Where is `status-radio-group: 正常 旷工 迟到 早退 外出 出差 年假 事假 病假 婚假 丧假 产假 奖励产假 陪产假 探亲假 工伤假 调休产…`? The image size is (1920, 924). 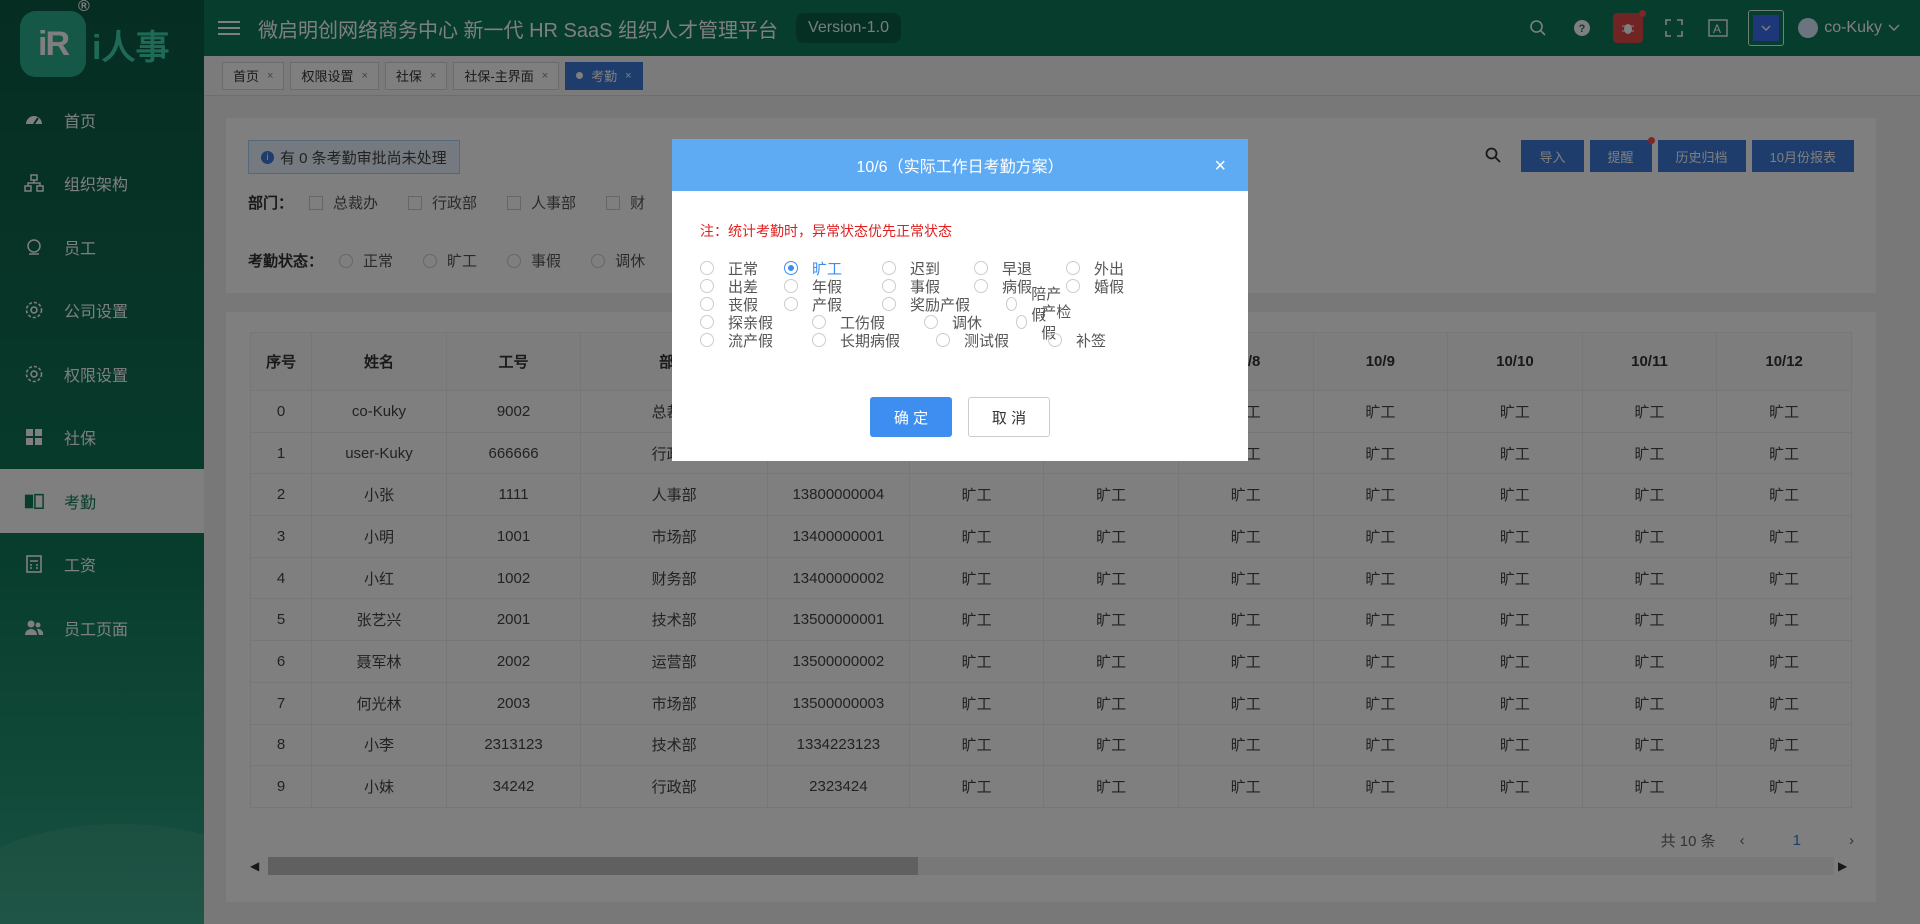 status-radio-group: 正常 旷工 迟到 早退 外出 出差 年假 事假 病假 婚假 丧假 产假 奖励产假 陪产假 探亲假 工伤假 调休产… is located at coordinates (960, 304).